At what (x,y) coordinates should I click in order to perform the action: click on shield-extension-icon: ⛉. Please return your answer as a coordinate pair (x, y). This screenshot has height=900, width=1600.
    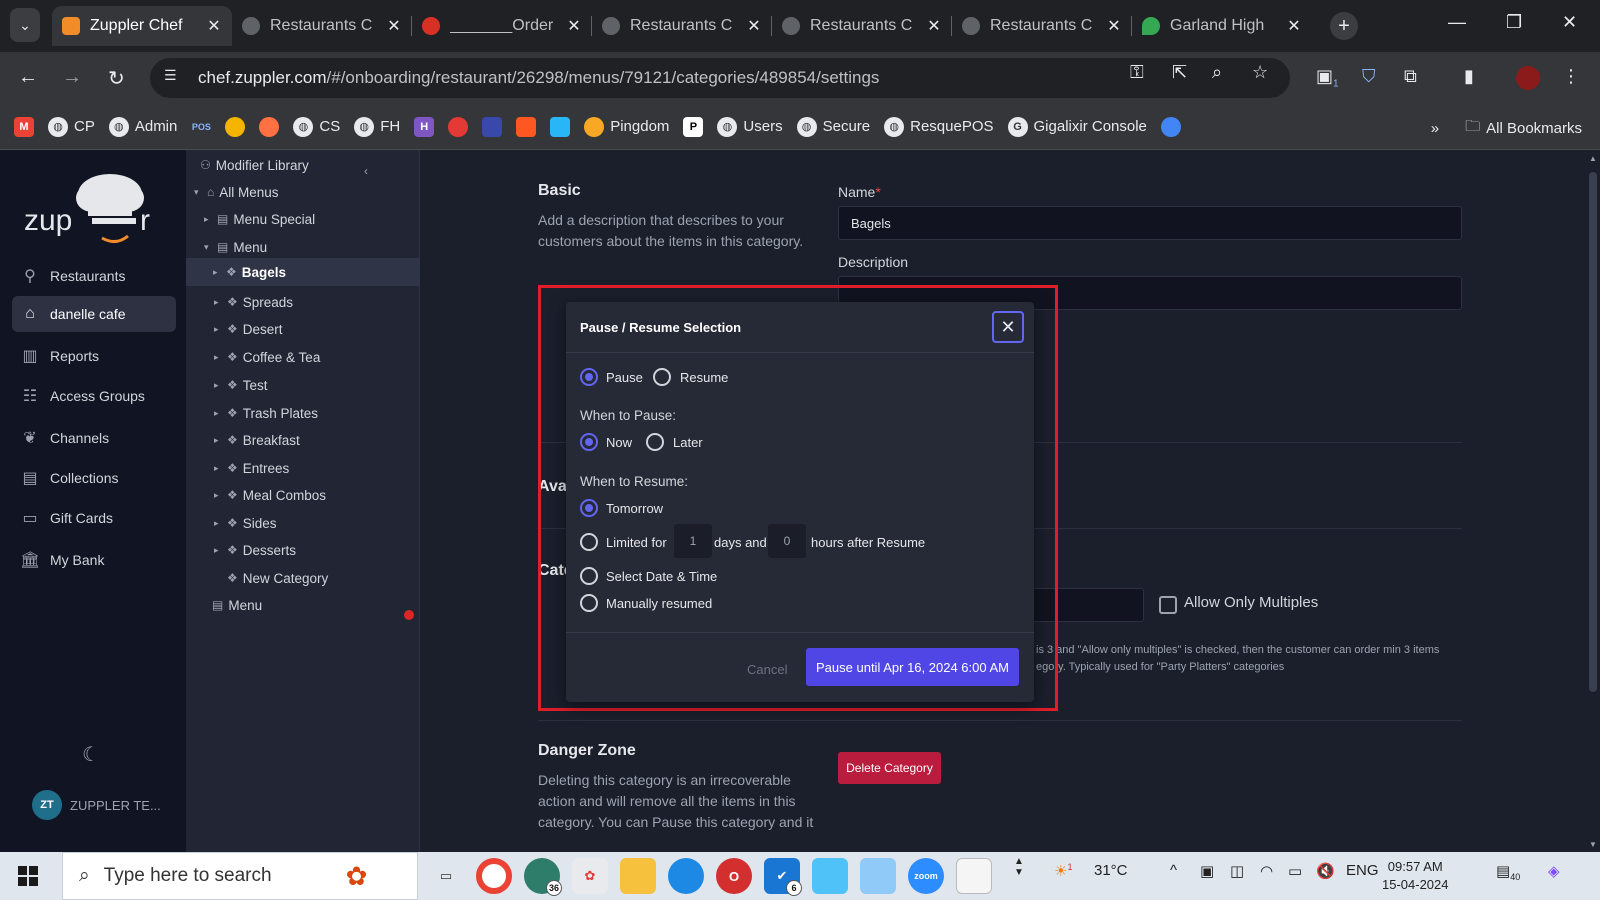
    Looking at the image, I should click on (1369, 76).